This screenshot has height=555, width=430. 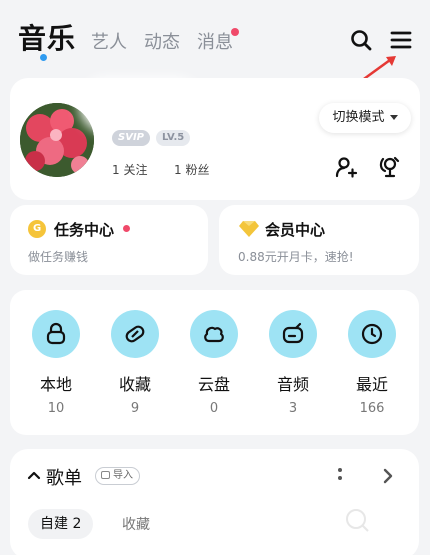 What do you see at coordinates (109, 41) in the screenshot?
I see `tab-artist: 艺人` at bounding box center [109, 41].